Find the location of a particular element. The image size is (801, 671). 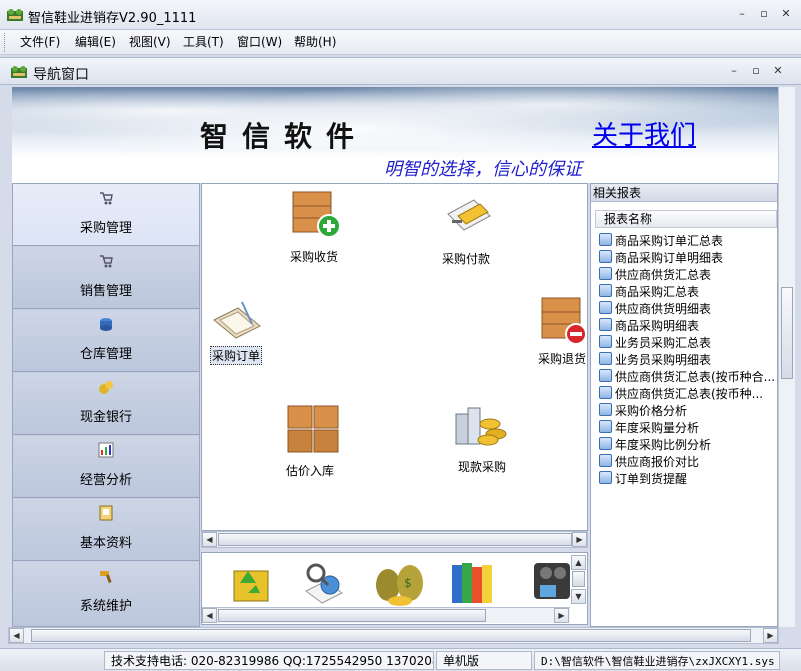

strip-scroll-down-button: ▼ is located at coordinates (578, 596).